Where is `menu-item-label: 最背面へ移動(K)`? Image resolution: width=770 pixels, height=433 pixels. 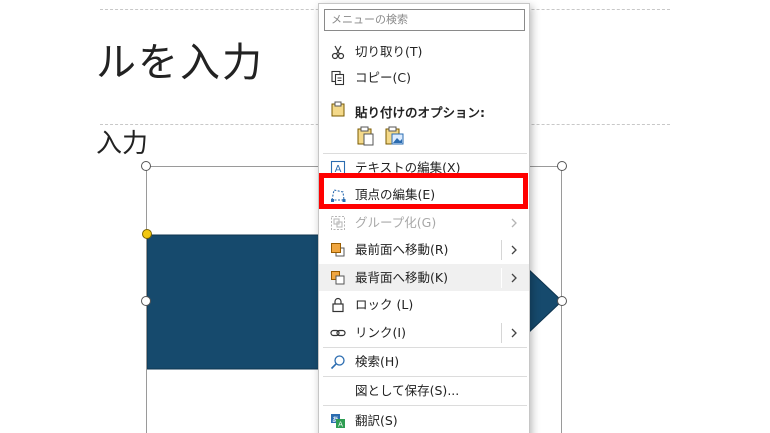
menu-item-label: 最背面へ移動(K) is located at coordinates (401, 277).